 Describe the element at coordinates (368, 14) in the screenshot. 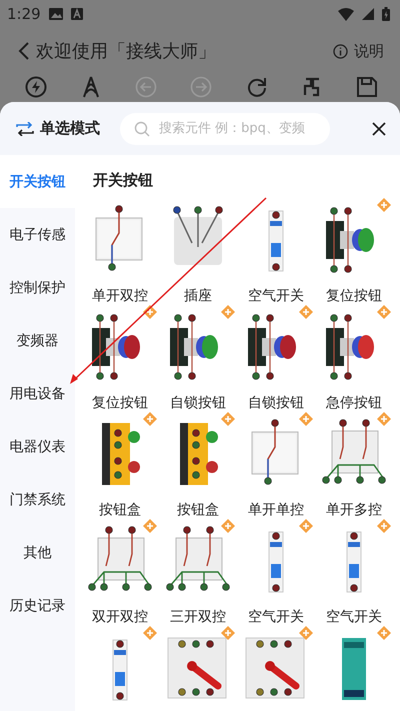

I see `signal-icon` at that location.